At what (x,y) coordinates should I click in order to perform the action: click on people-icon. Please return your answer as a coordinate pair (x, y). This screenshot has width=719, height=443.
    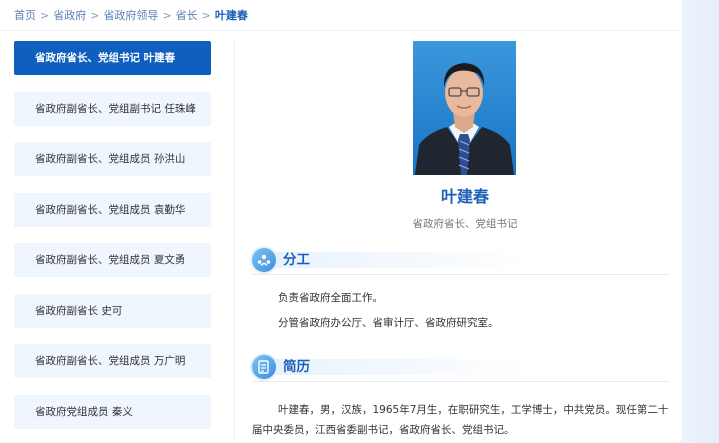
    Looking at the image, I should click on (264, 260).